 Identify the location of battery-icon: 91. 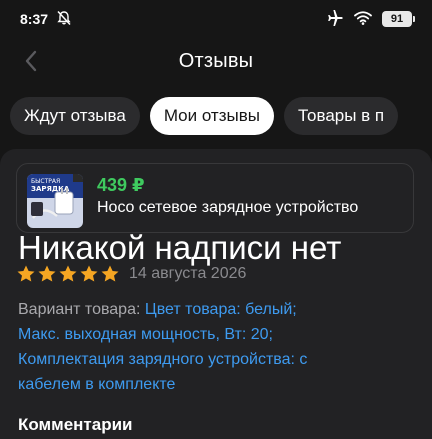
(398, 19).